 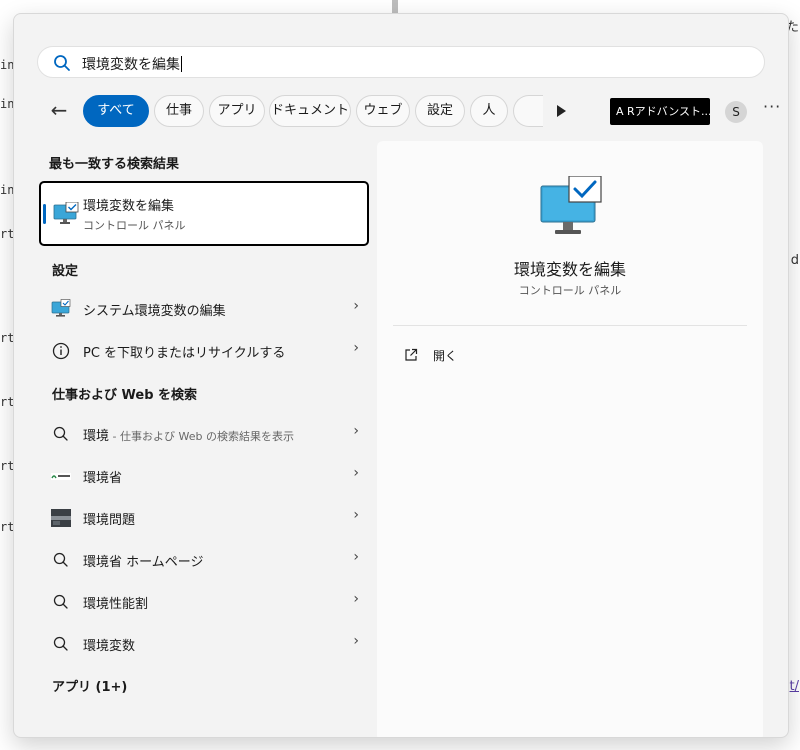 What do you see at coordinates (395, 7) in the screenshot?
I see `background-scrollbar` at bounding box center [395, 7].